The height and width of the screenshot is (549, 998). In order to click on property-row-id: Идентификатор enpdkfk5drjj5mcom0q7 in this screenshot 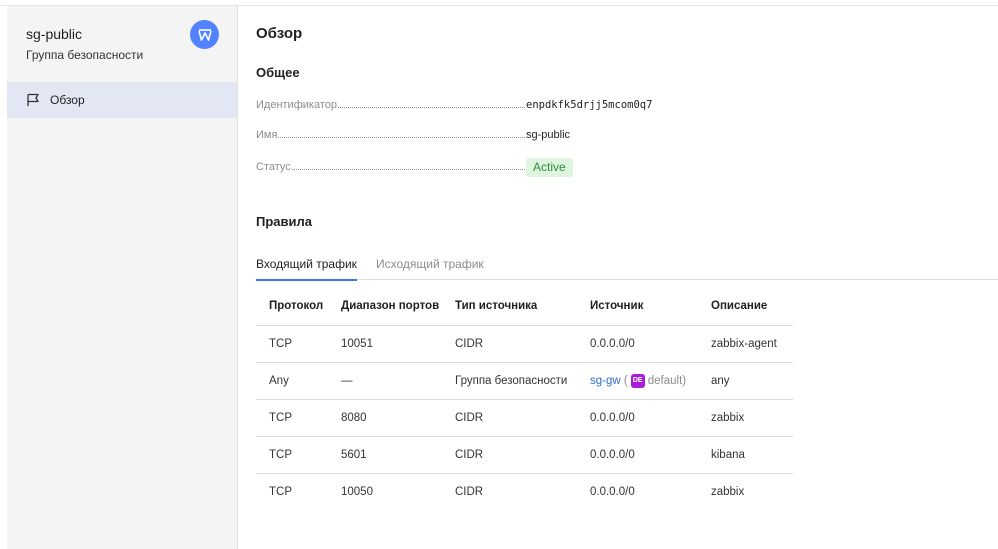, I will do `click(496, 107)`.